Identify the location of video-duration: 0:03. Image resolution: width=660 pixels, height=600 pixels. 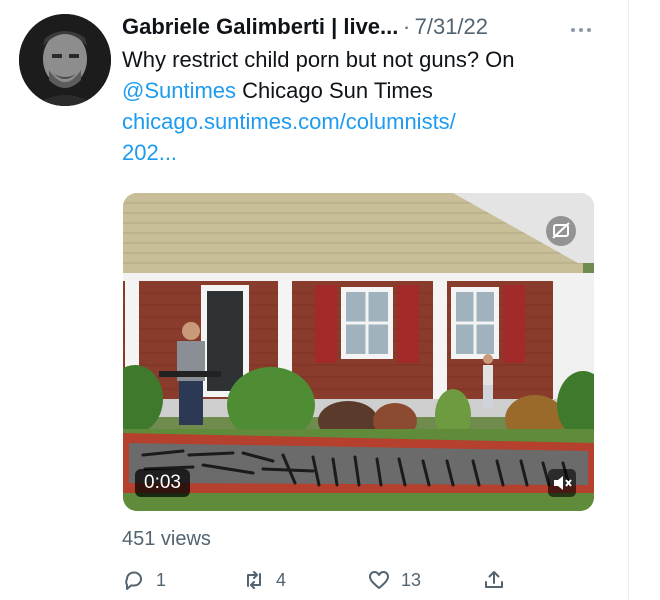
(162, 483).